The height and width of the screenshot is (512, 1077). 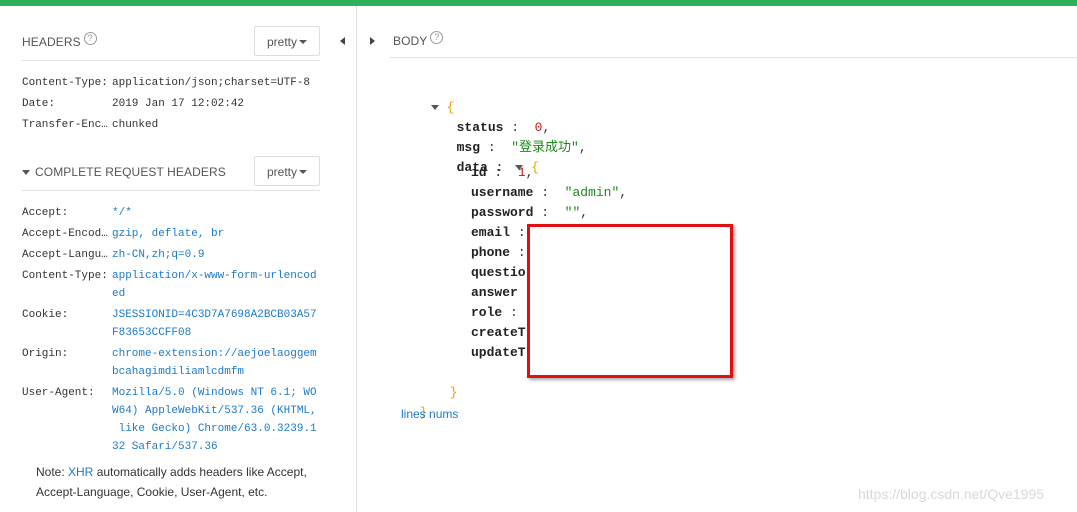 I want to click on headers-section-title: HEADERS?, so click(x=59, y=40).